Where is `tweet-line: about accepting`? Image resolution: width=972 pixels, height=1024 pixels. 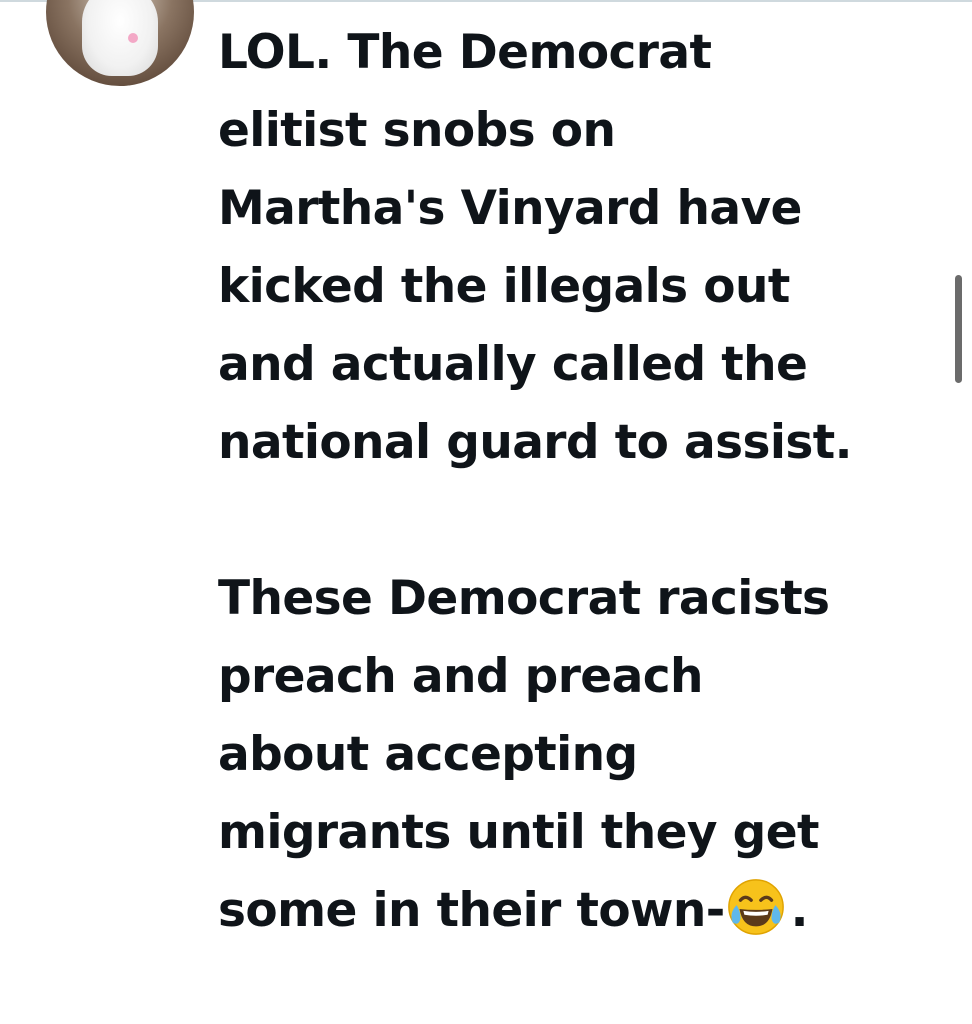
tweet-line: about accepting is located at coordinates (428, 754).